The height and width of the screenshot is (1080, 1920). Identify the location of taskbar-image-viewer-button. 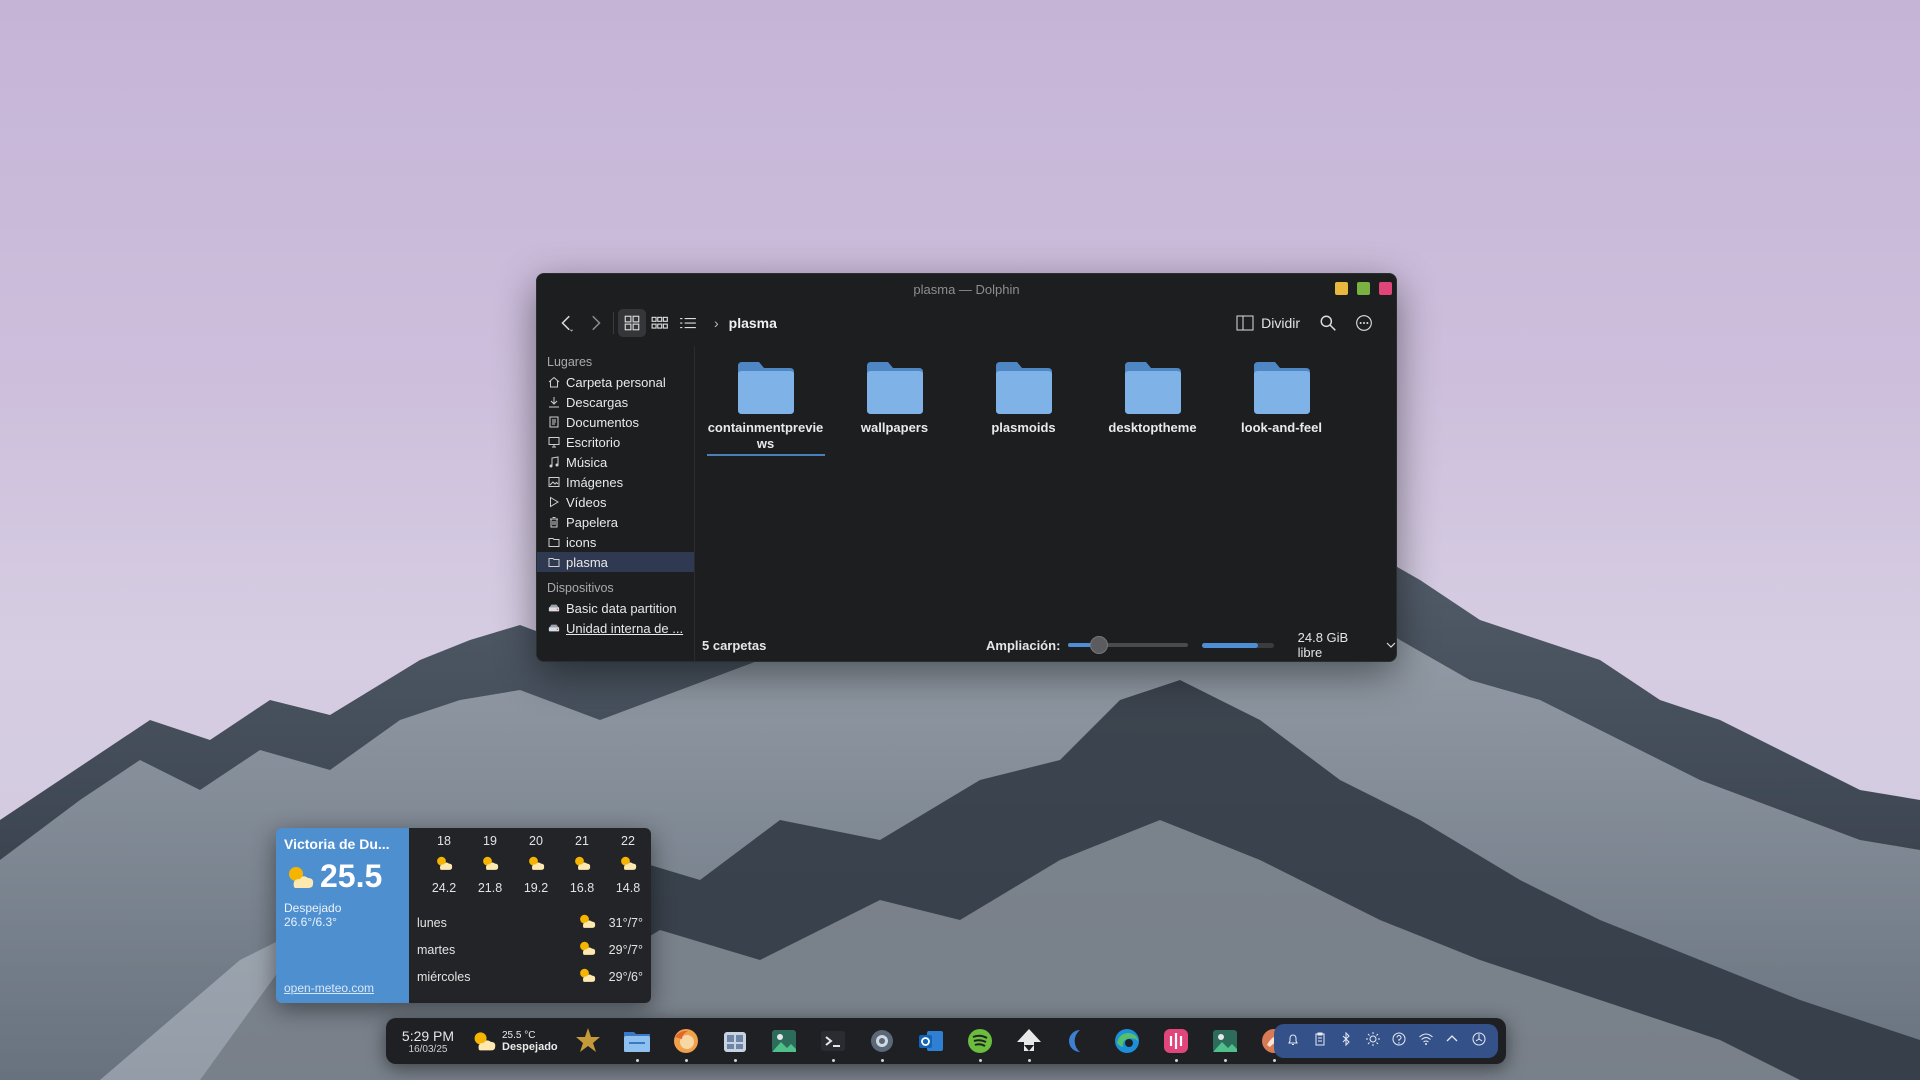
(784, 1041).